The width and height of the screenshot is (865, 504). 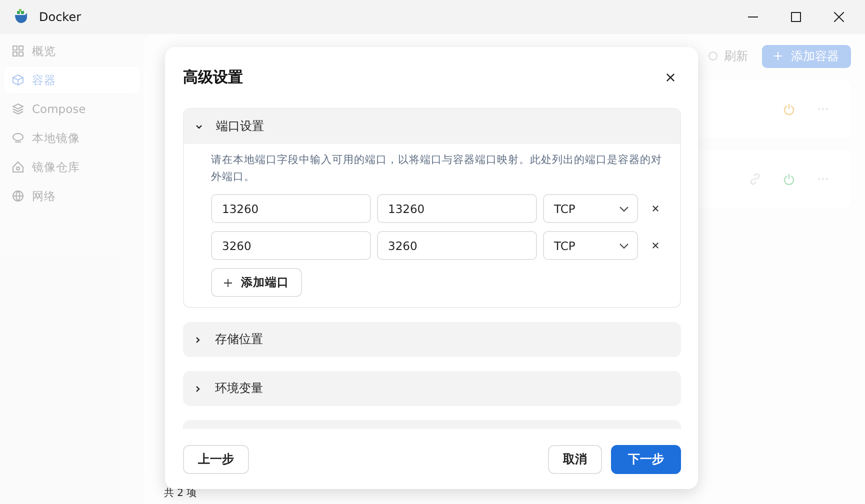 What do you see at coordinates (437, 169) in the screenshot?
I see `description-text: 请在本地端口字段中输入可用的端口，以将端口与容器端口映射。此处列出的端口是容器的对外端口。` at bounding box center [437, 169].